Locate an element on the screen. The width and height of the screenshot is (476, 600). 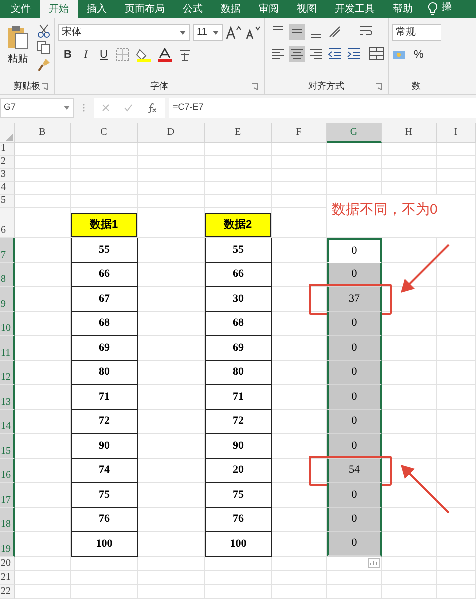
column-header: I is located at coordinates (456, 133).